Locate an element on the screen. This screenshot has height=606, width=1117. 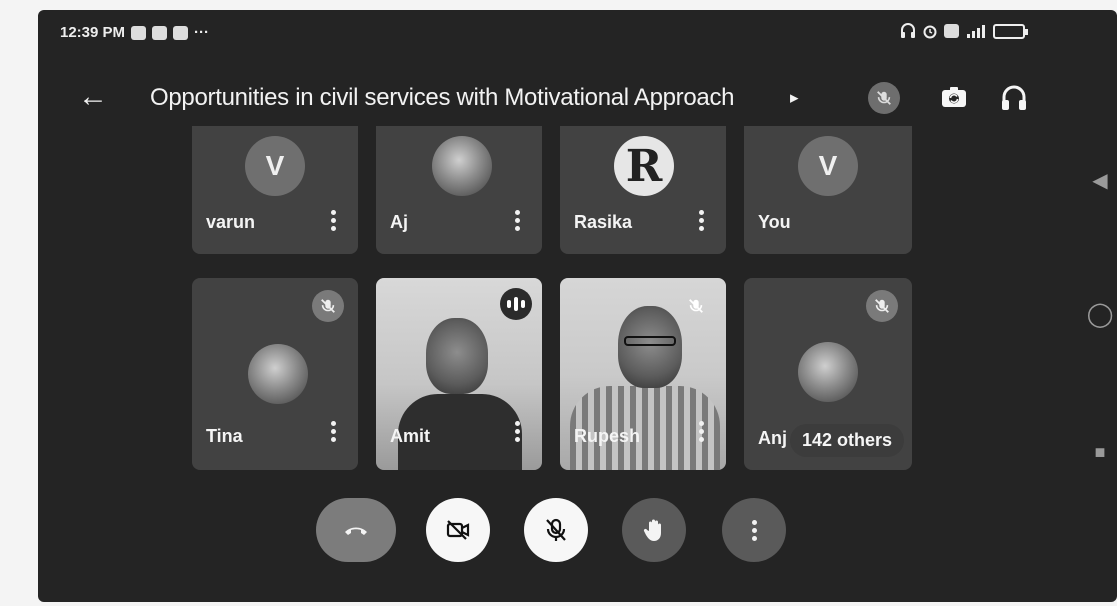
participant-tile: V varun is located at coordinates (275, 190).